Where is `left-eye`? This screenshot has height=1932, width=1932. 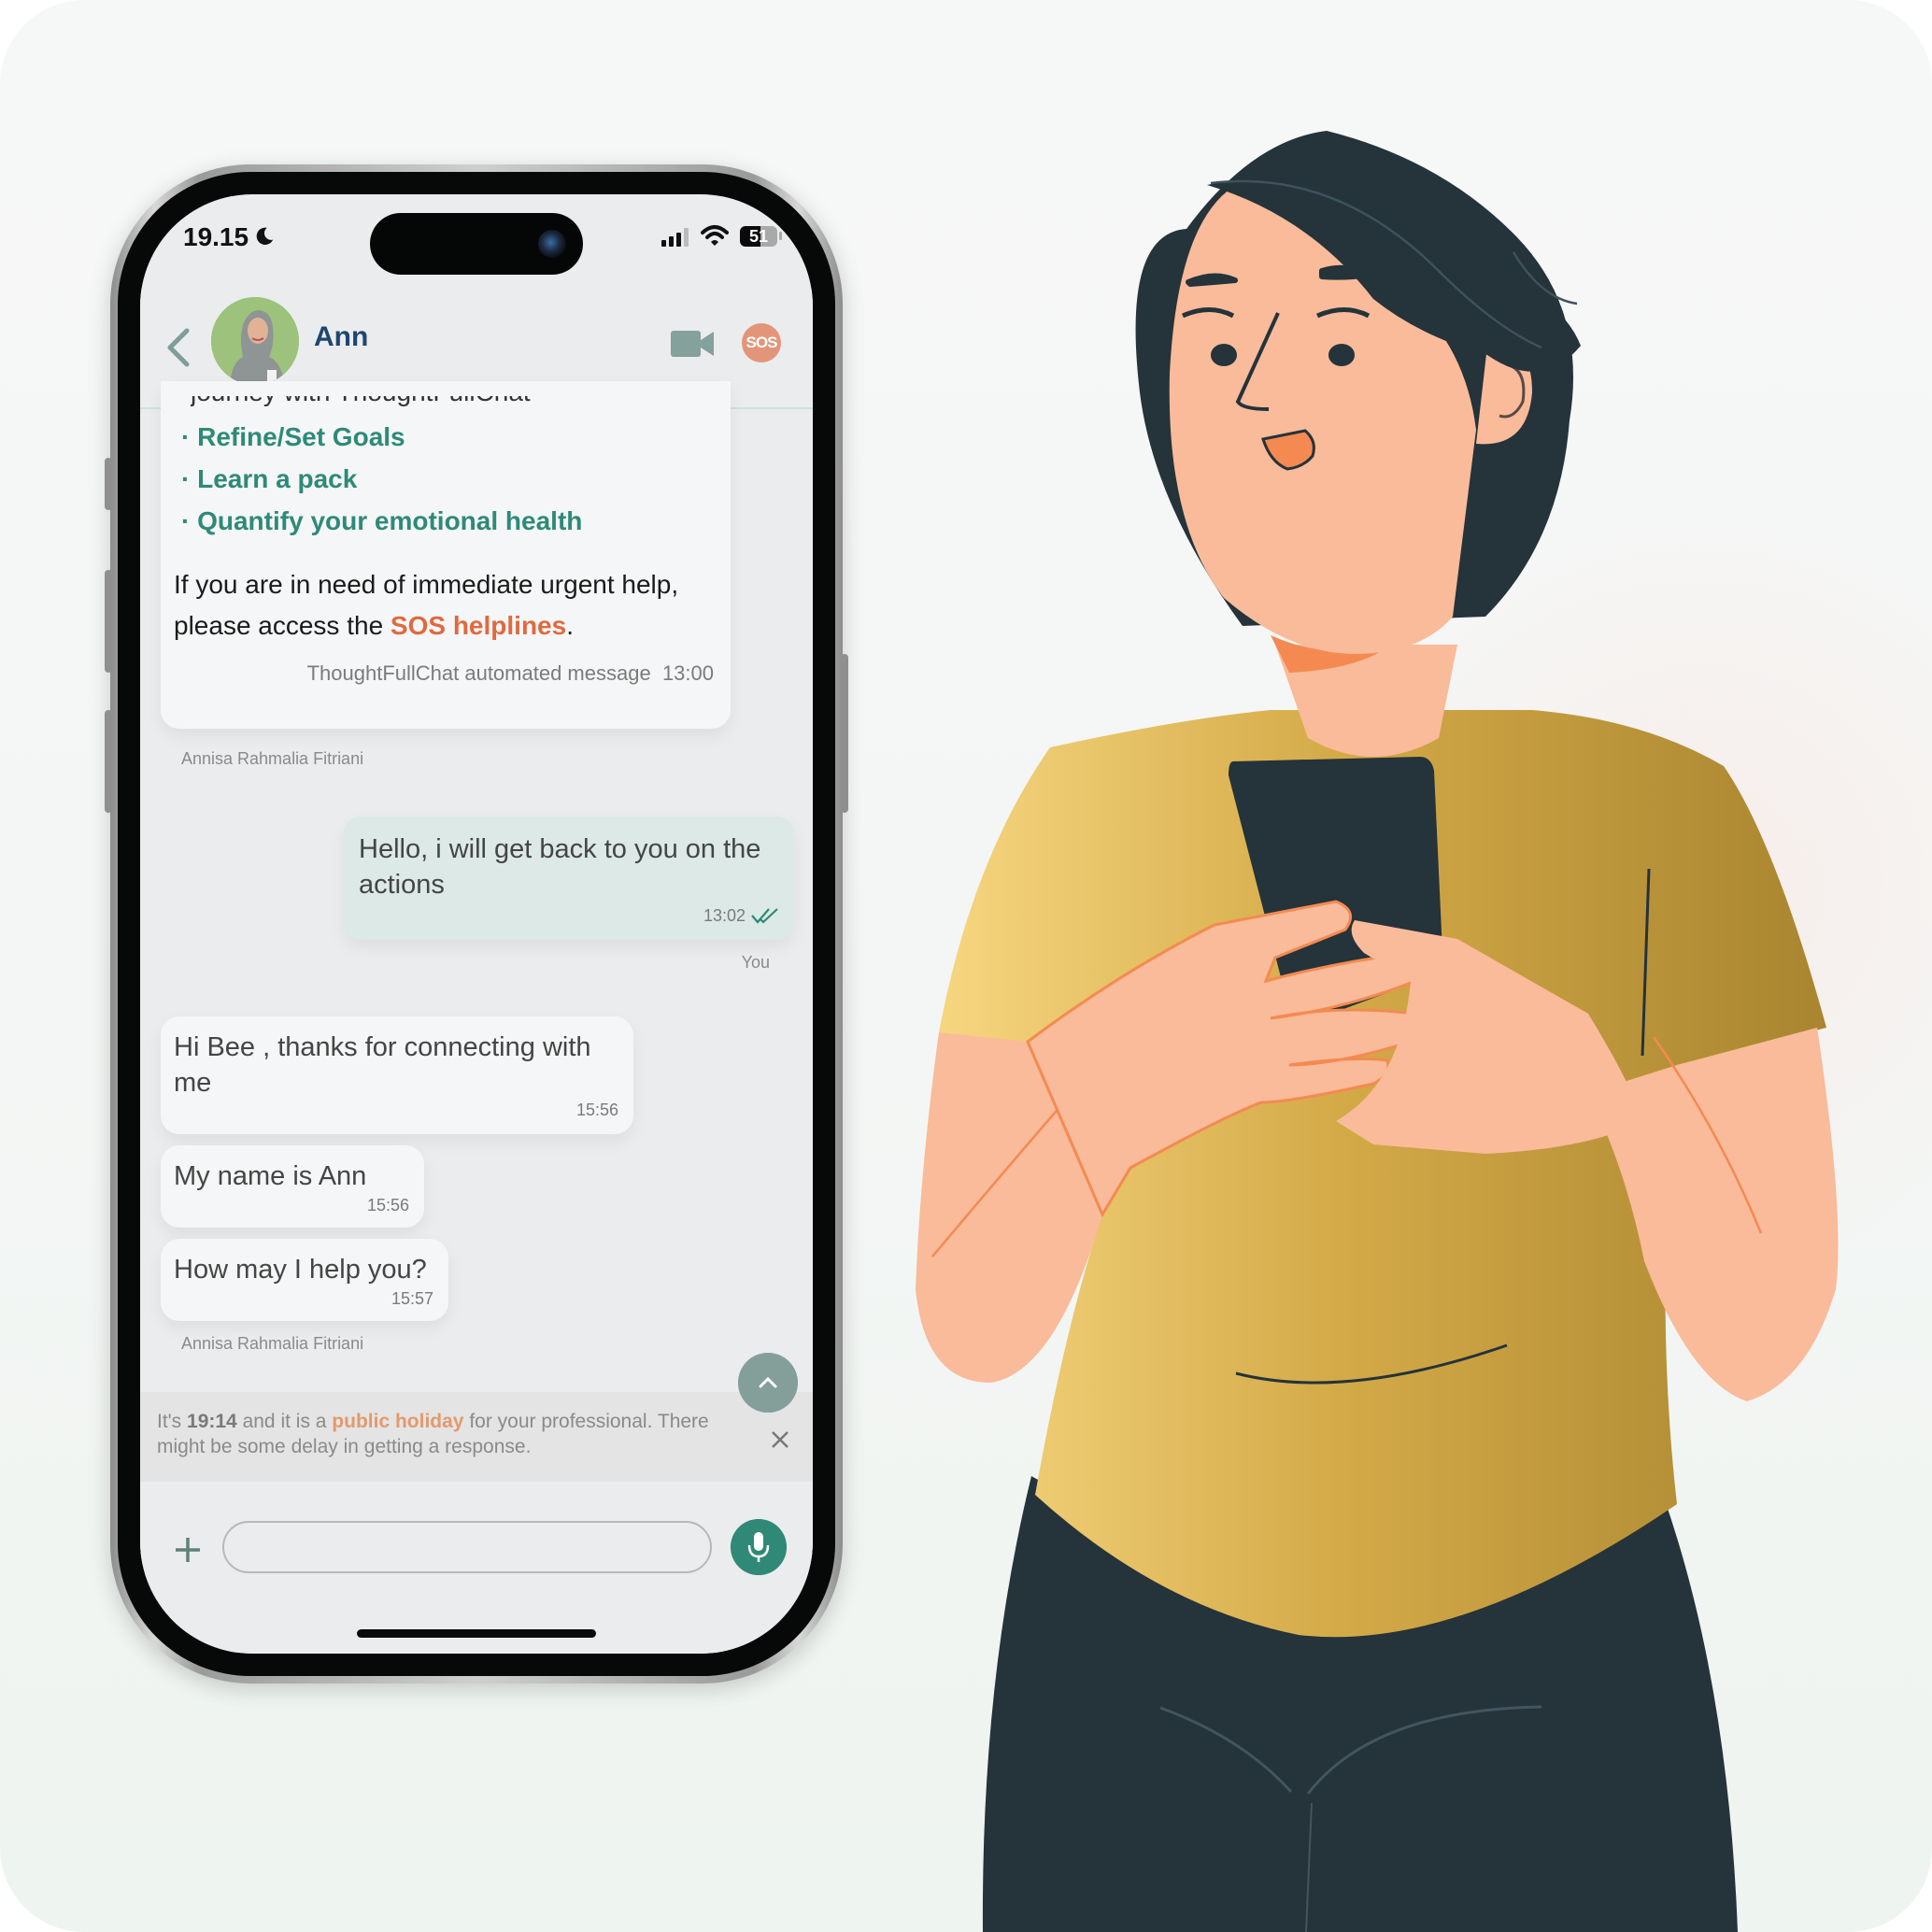 left-eye is located at coordinates (1224, 355).